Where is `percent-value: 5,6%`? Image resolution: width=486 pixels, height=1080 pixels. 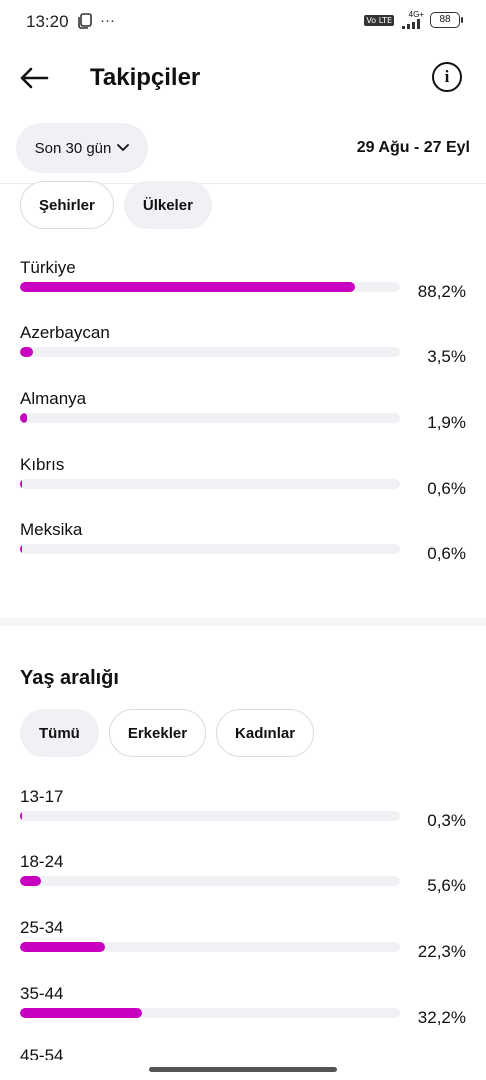 percent-value: 5,6% is located at coordinates (446, 885).